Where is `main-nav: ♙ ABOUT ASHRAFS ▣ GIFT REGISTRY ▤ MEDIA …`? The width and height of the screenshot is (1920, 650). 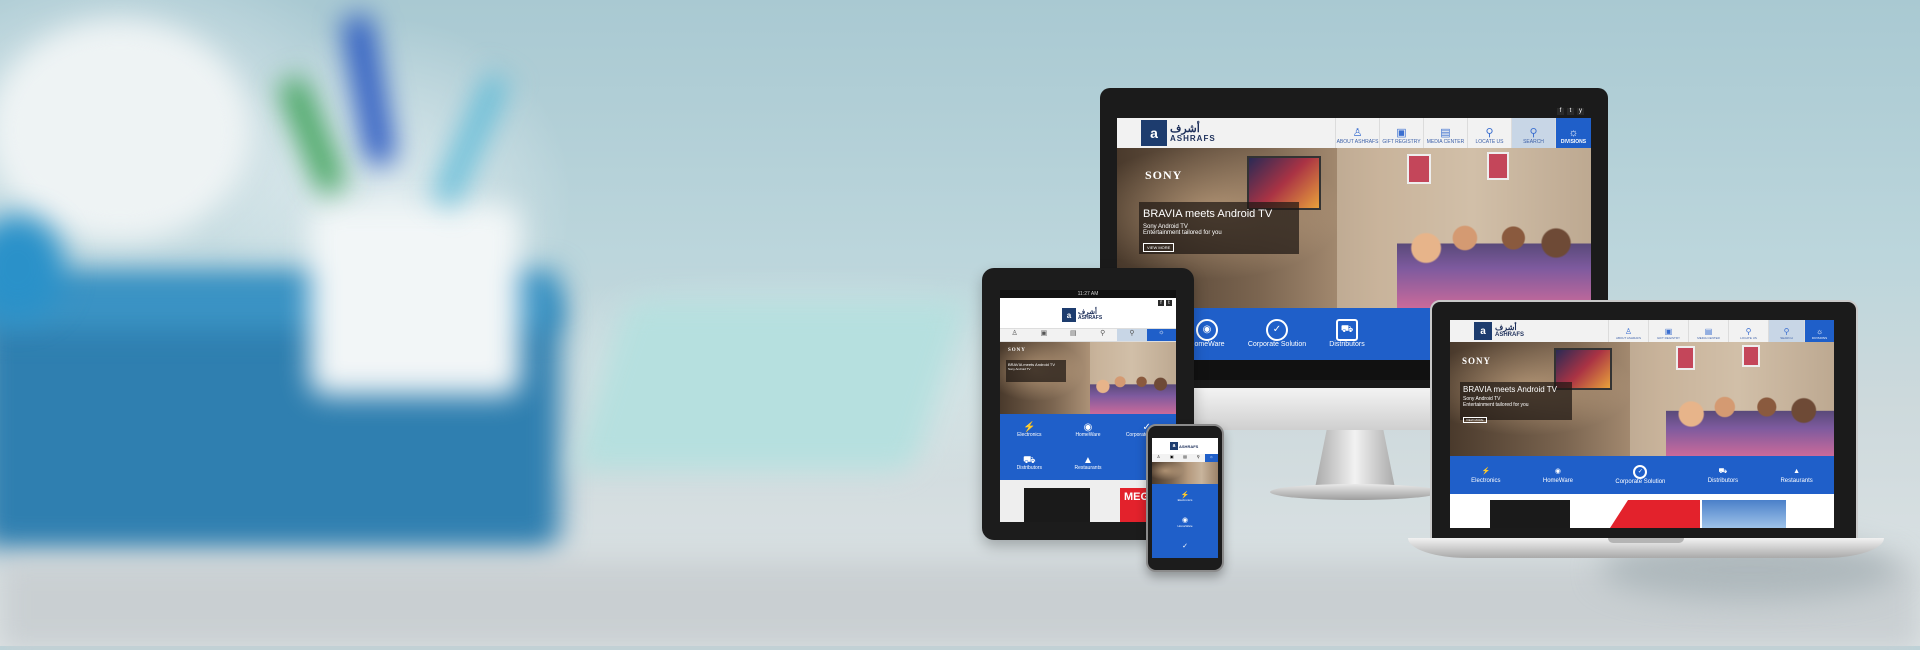
main-nav: ♙ ABOUT ASHRAFS ▣ GIFT REGISTRY ▤ MEDIA … is located at coordinates (1463, 133).